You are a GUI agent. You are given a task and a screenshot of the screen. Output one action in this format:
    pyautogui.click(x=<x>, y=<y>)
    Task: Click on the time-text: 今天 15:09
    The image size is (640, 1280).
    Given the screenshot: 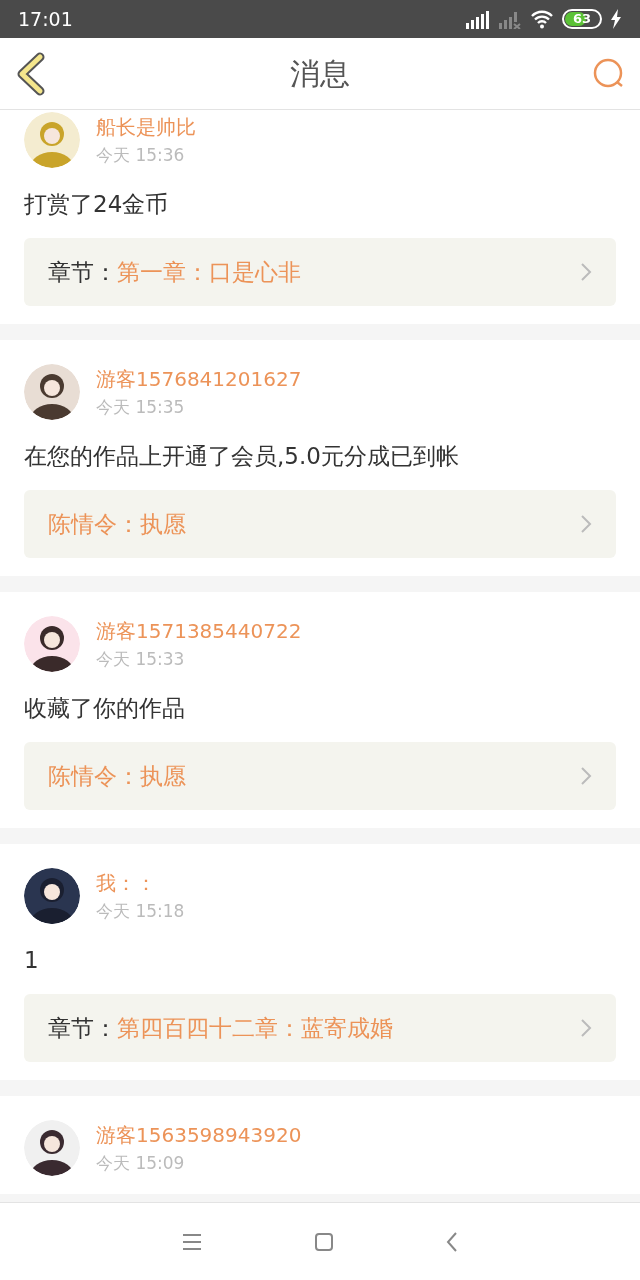 What is the action you would take?
    pyautogui.click(x=141, y=1163)
    